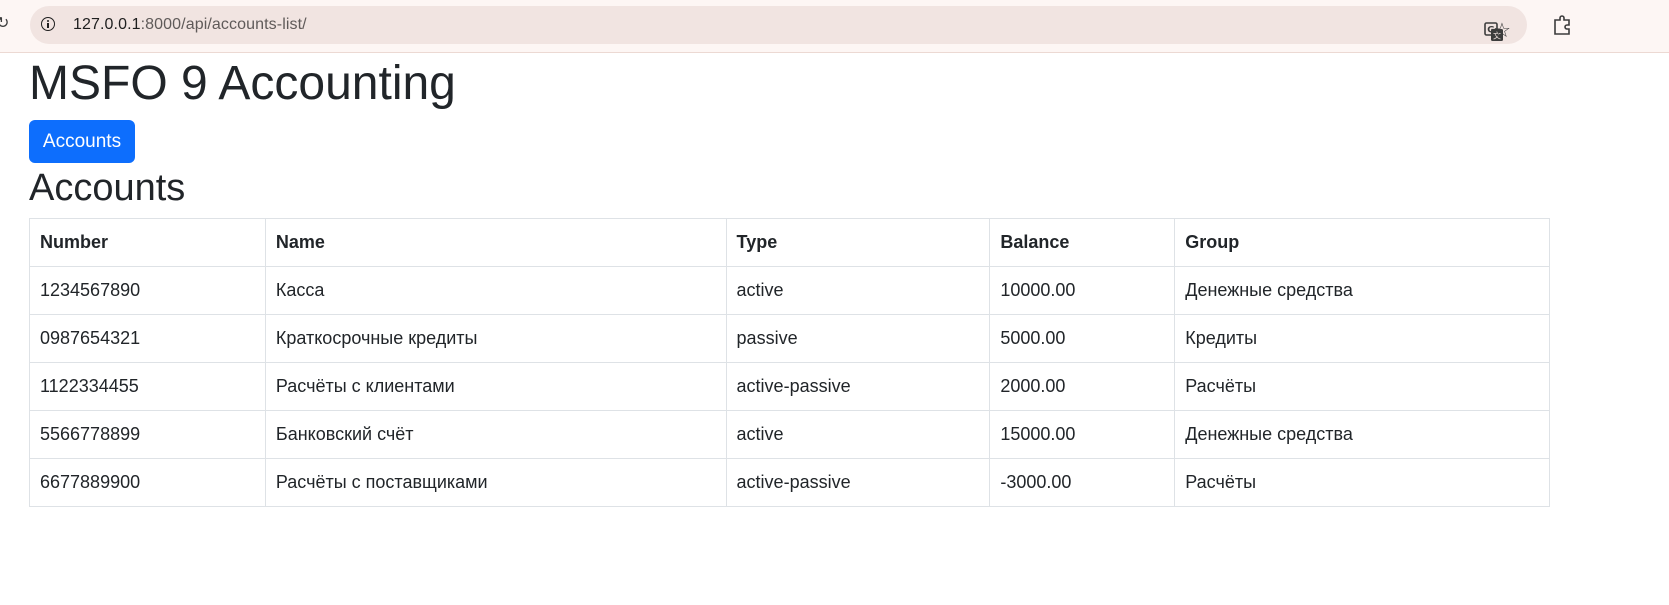  Describe the element at coordinates (1082, 242) in the screenshot. I see `column-header-balance: Balance` at that location.